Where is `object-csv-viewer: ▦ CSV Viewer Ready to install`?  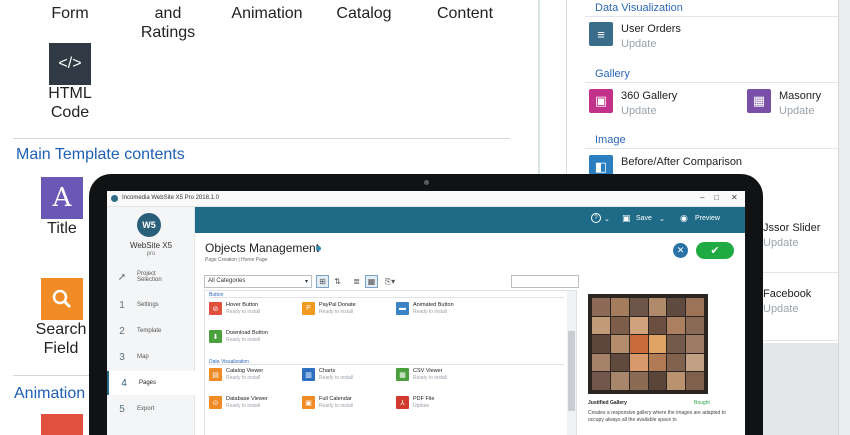
object-csv-viewer: ▦ CSV Viewer Ready to install is located at coordinates (421, 375).